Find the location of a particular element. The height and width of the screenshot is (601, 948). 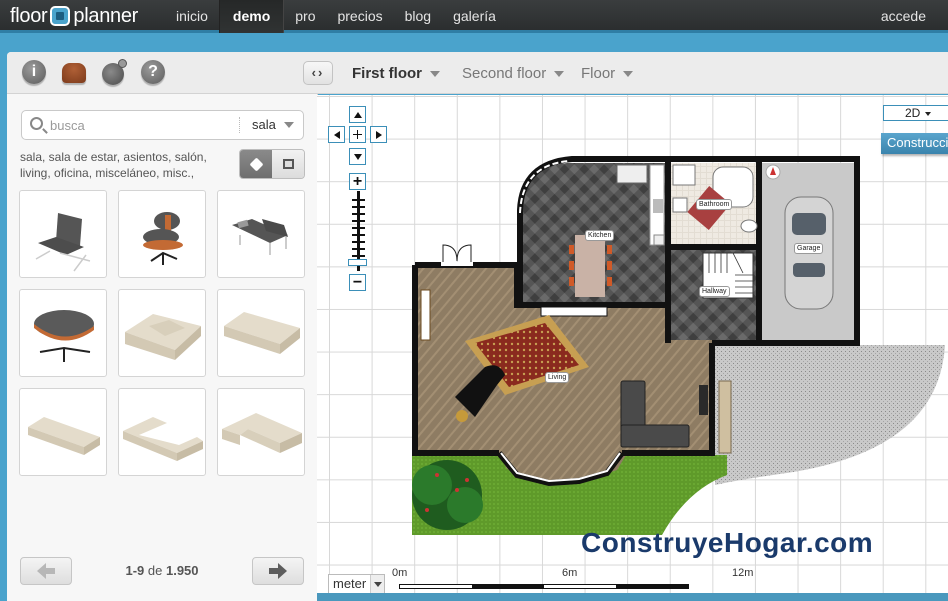

sofa-beige-thumbnail is located at coordinates (262, 333).